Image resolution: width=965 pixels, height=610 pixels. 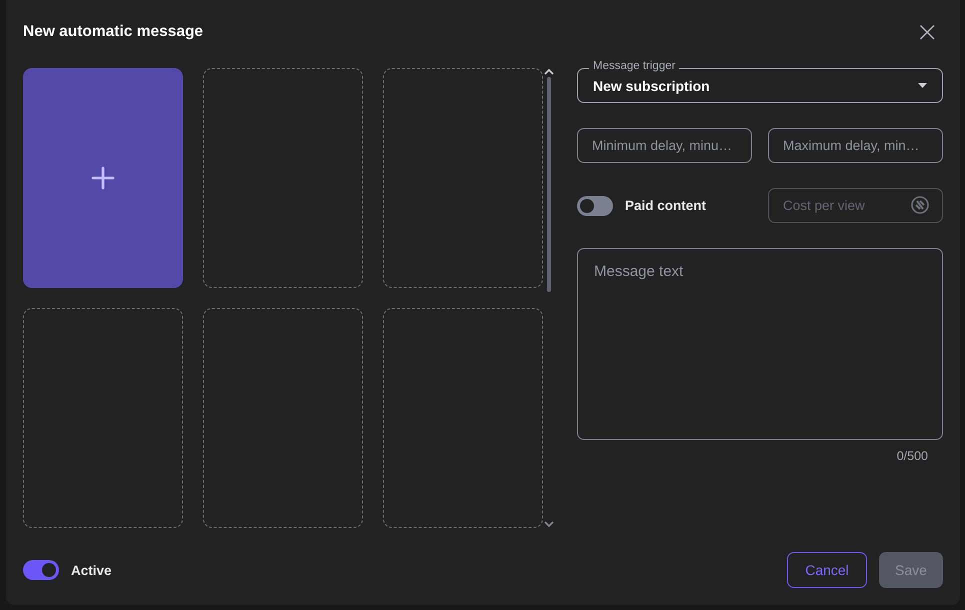 What do you see at coordinates (920, 205) in the screenshot?
I see `coin-icon` at bounding box center [920, 205].